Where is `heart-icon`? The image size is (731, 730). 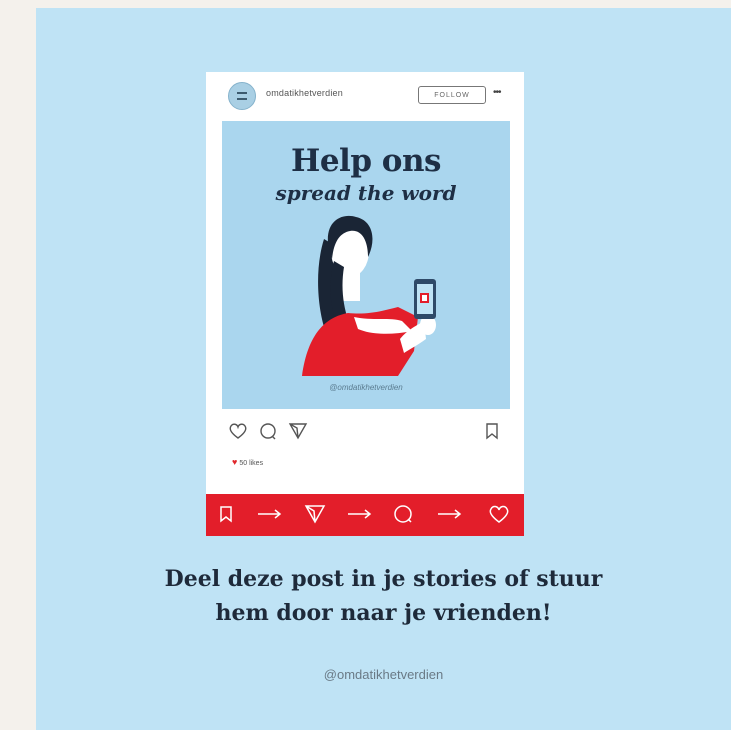 heart-icon is located at coordinates (499, 514).